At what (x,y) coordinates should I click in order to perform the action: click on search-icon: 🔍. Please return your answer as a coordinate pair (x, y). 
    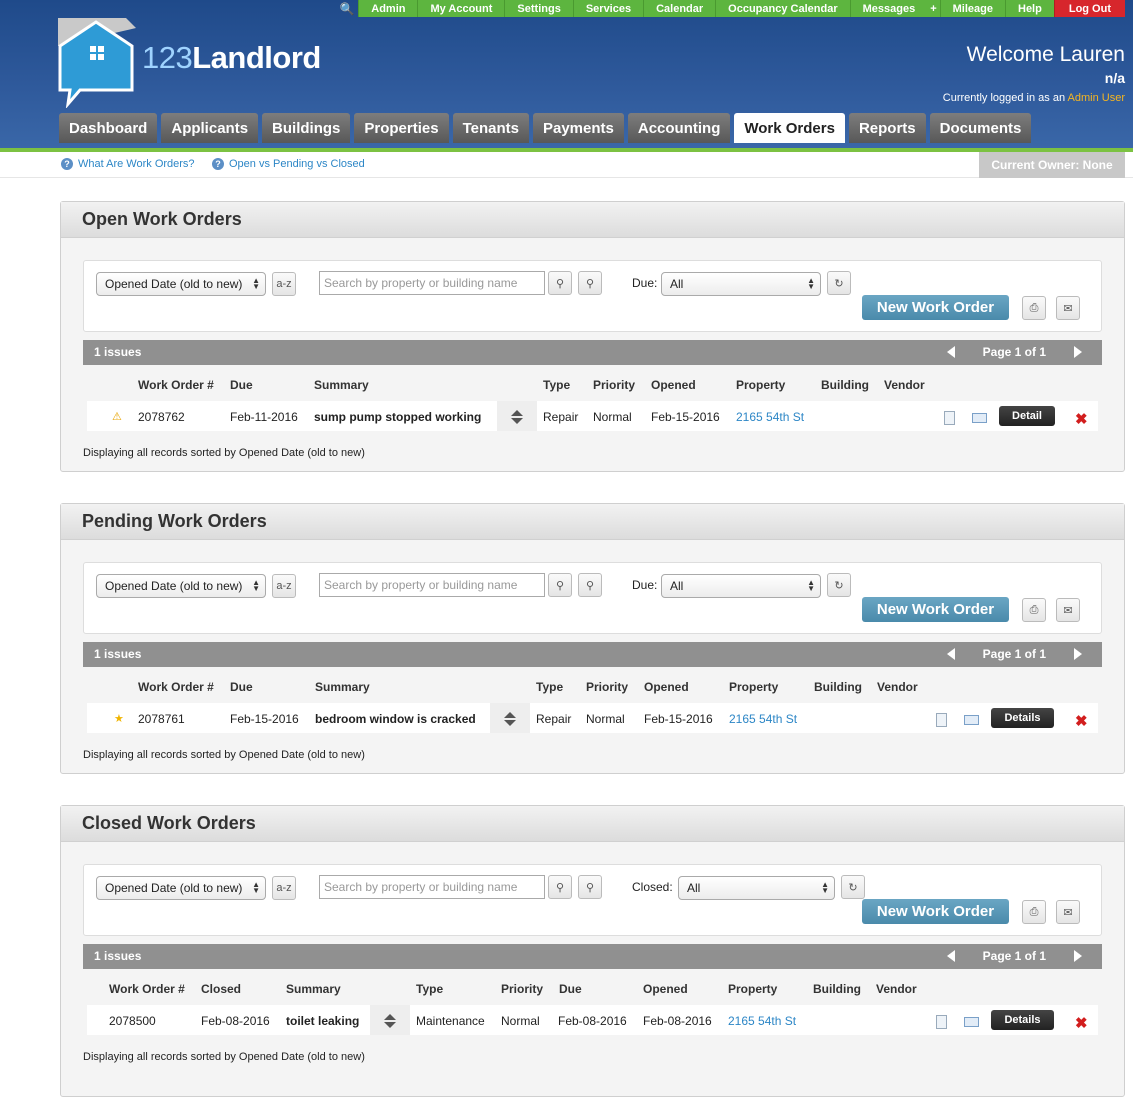
    Looking at the image, I should click on (347, 8).